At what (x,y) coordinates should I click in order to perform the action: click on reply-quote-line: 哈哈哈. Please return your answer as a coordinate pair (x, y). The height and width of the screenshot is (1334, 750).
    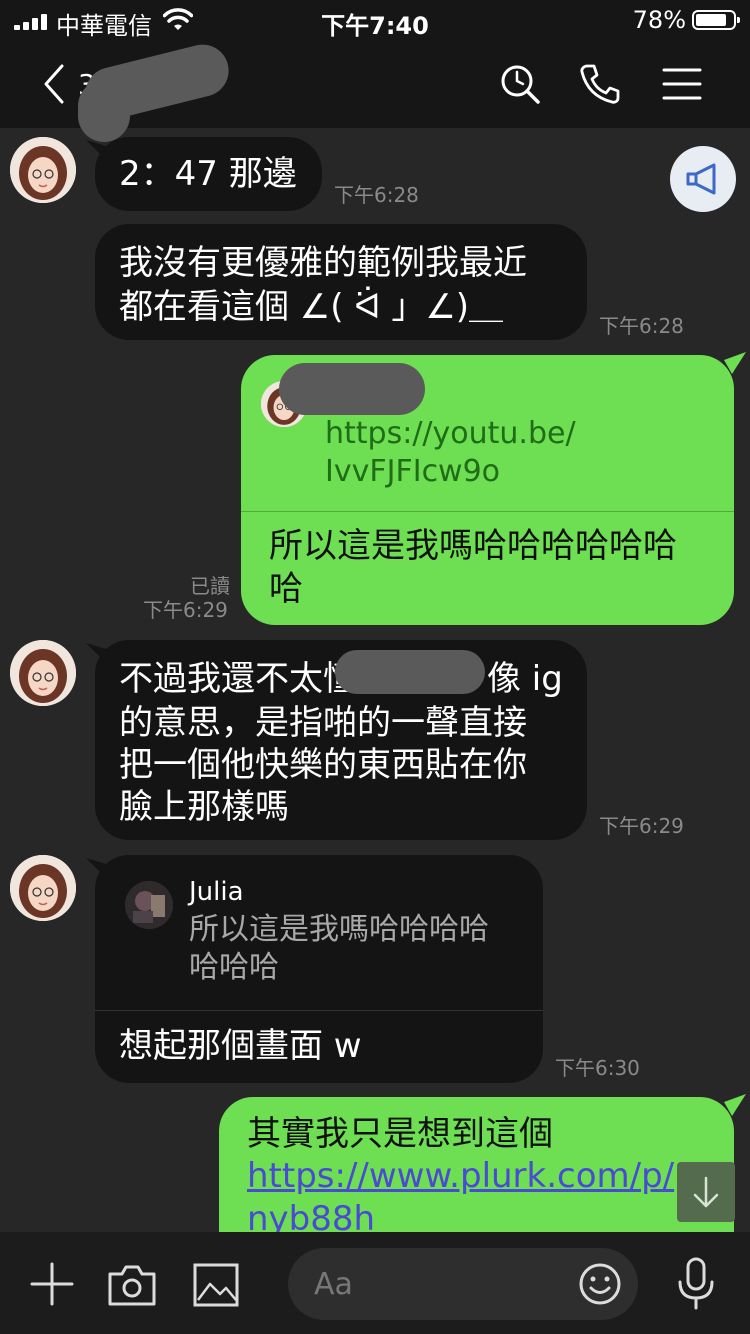
    Looking at the image, I should click on (234, 967).